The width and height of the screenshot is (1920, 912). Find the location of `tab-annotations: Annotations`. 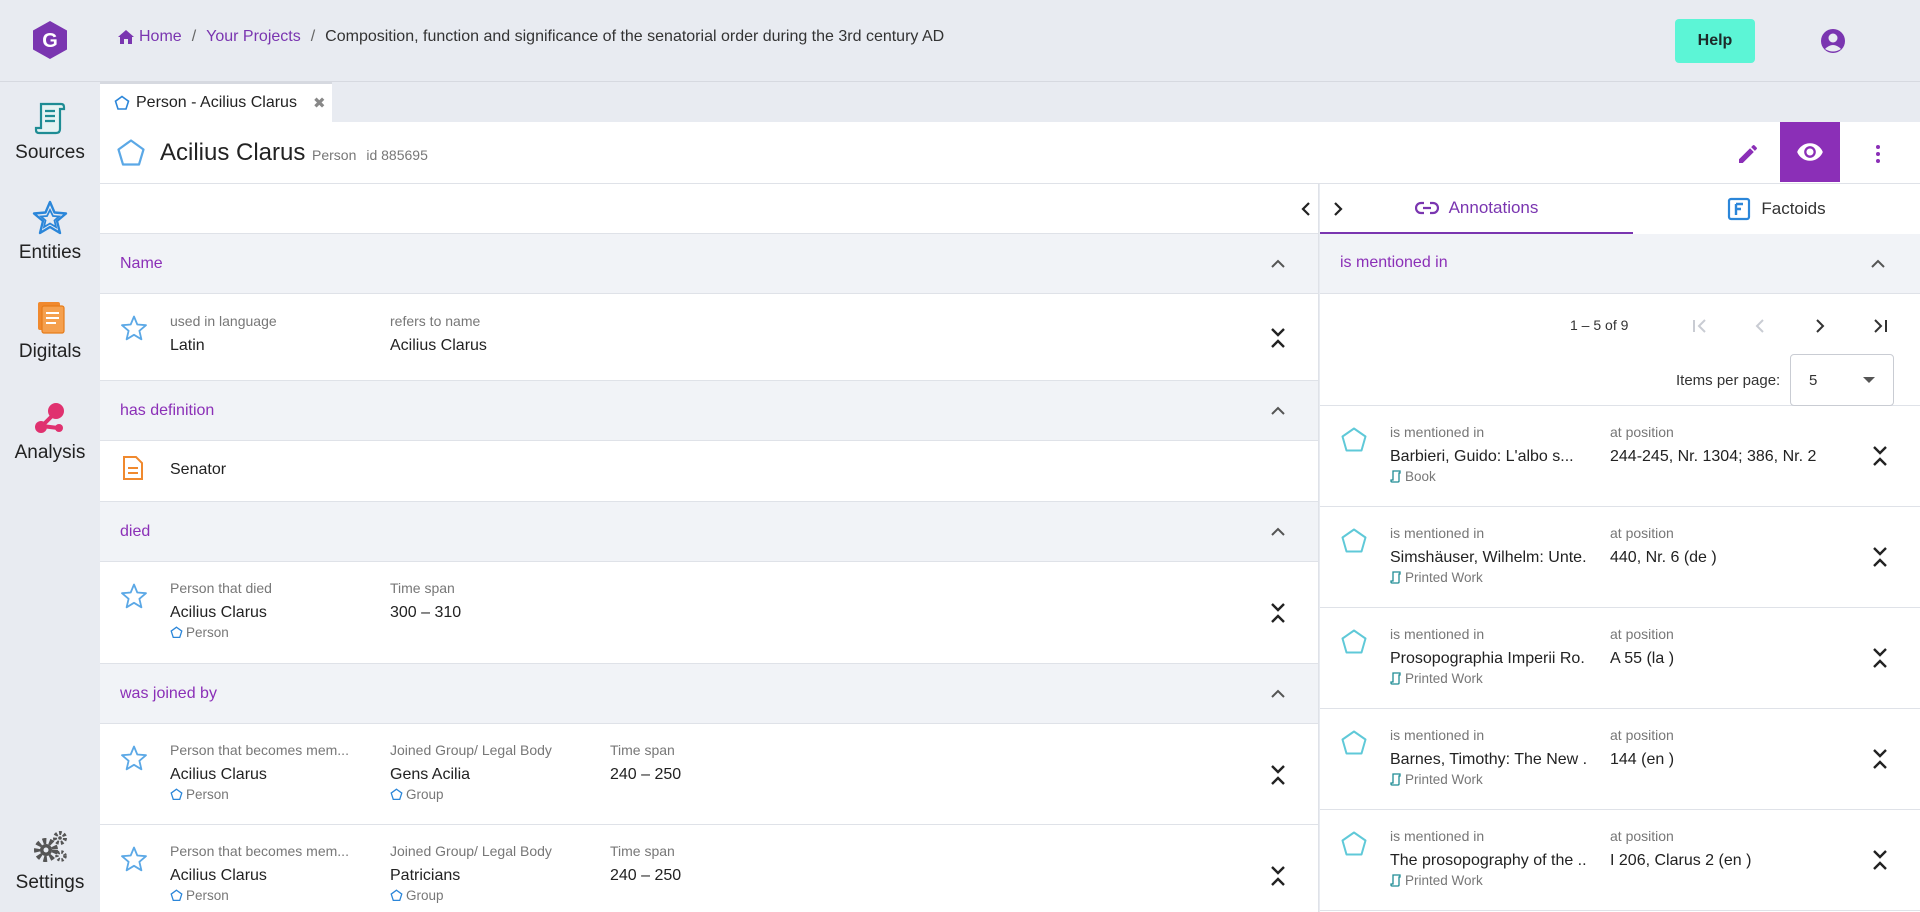

tab-annotations: Annotations is located at coordinates (1476, 209).